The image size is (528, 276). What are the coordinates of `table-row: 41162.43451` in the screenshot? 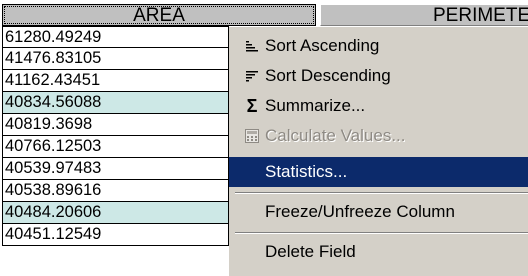 It's located at (115, 81).